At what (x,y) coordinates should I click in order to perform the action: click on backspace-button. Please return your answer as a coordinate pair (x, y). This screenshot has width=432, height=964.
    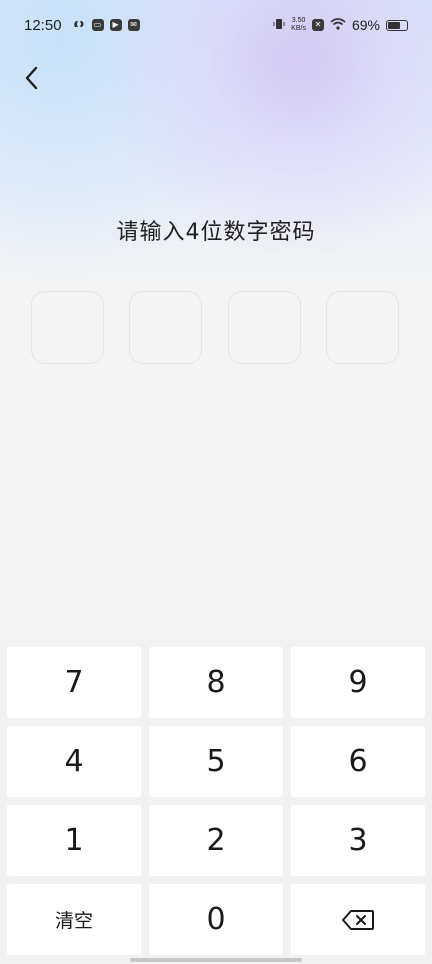
    Looking at the image, I should click on (358, 919).